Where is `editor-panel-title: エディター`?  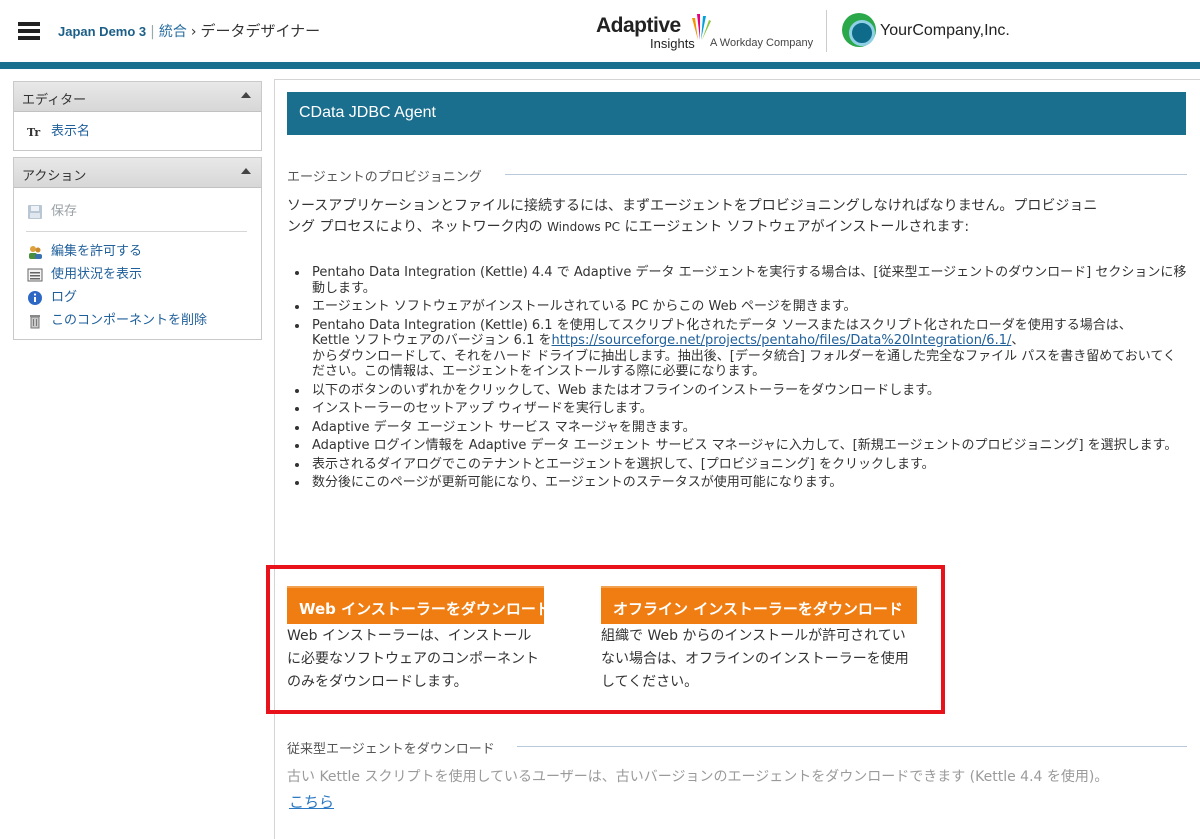
editor-panel-title: エディター is located at coordinates (54, 100).